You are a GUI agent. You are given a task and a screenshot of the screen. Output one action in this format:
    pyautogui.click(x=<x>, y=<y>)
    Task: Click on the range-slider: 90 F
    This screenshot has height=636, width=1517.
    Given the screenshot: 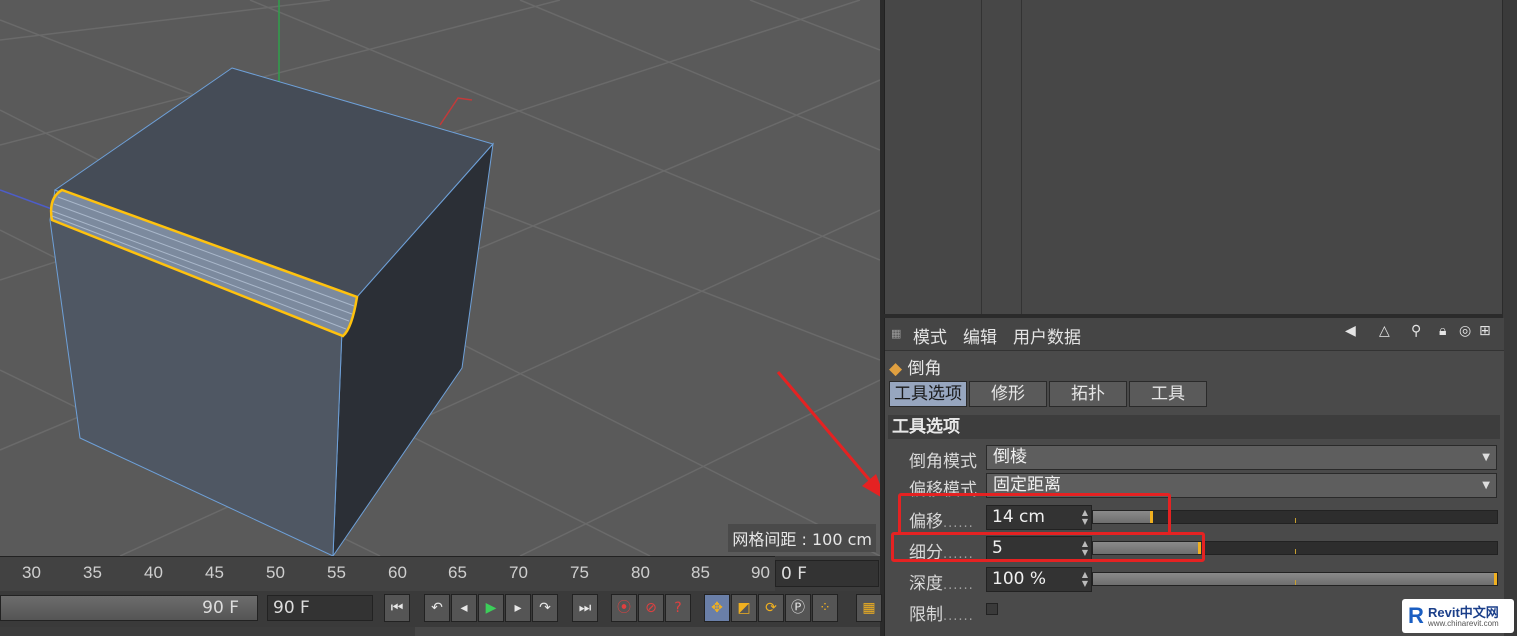 What is the action you would take?
    pyautogui.click(x=129, y=608)
    